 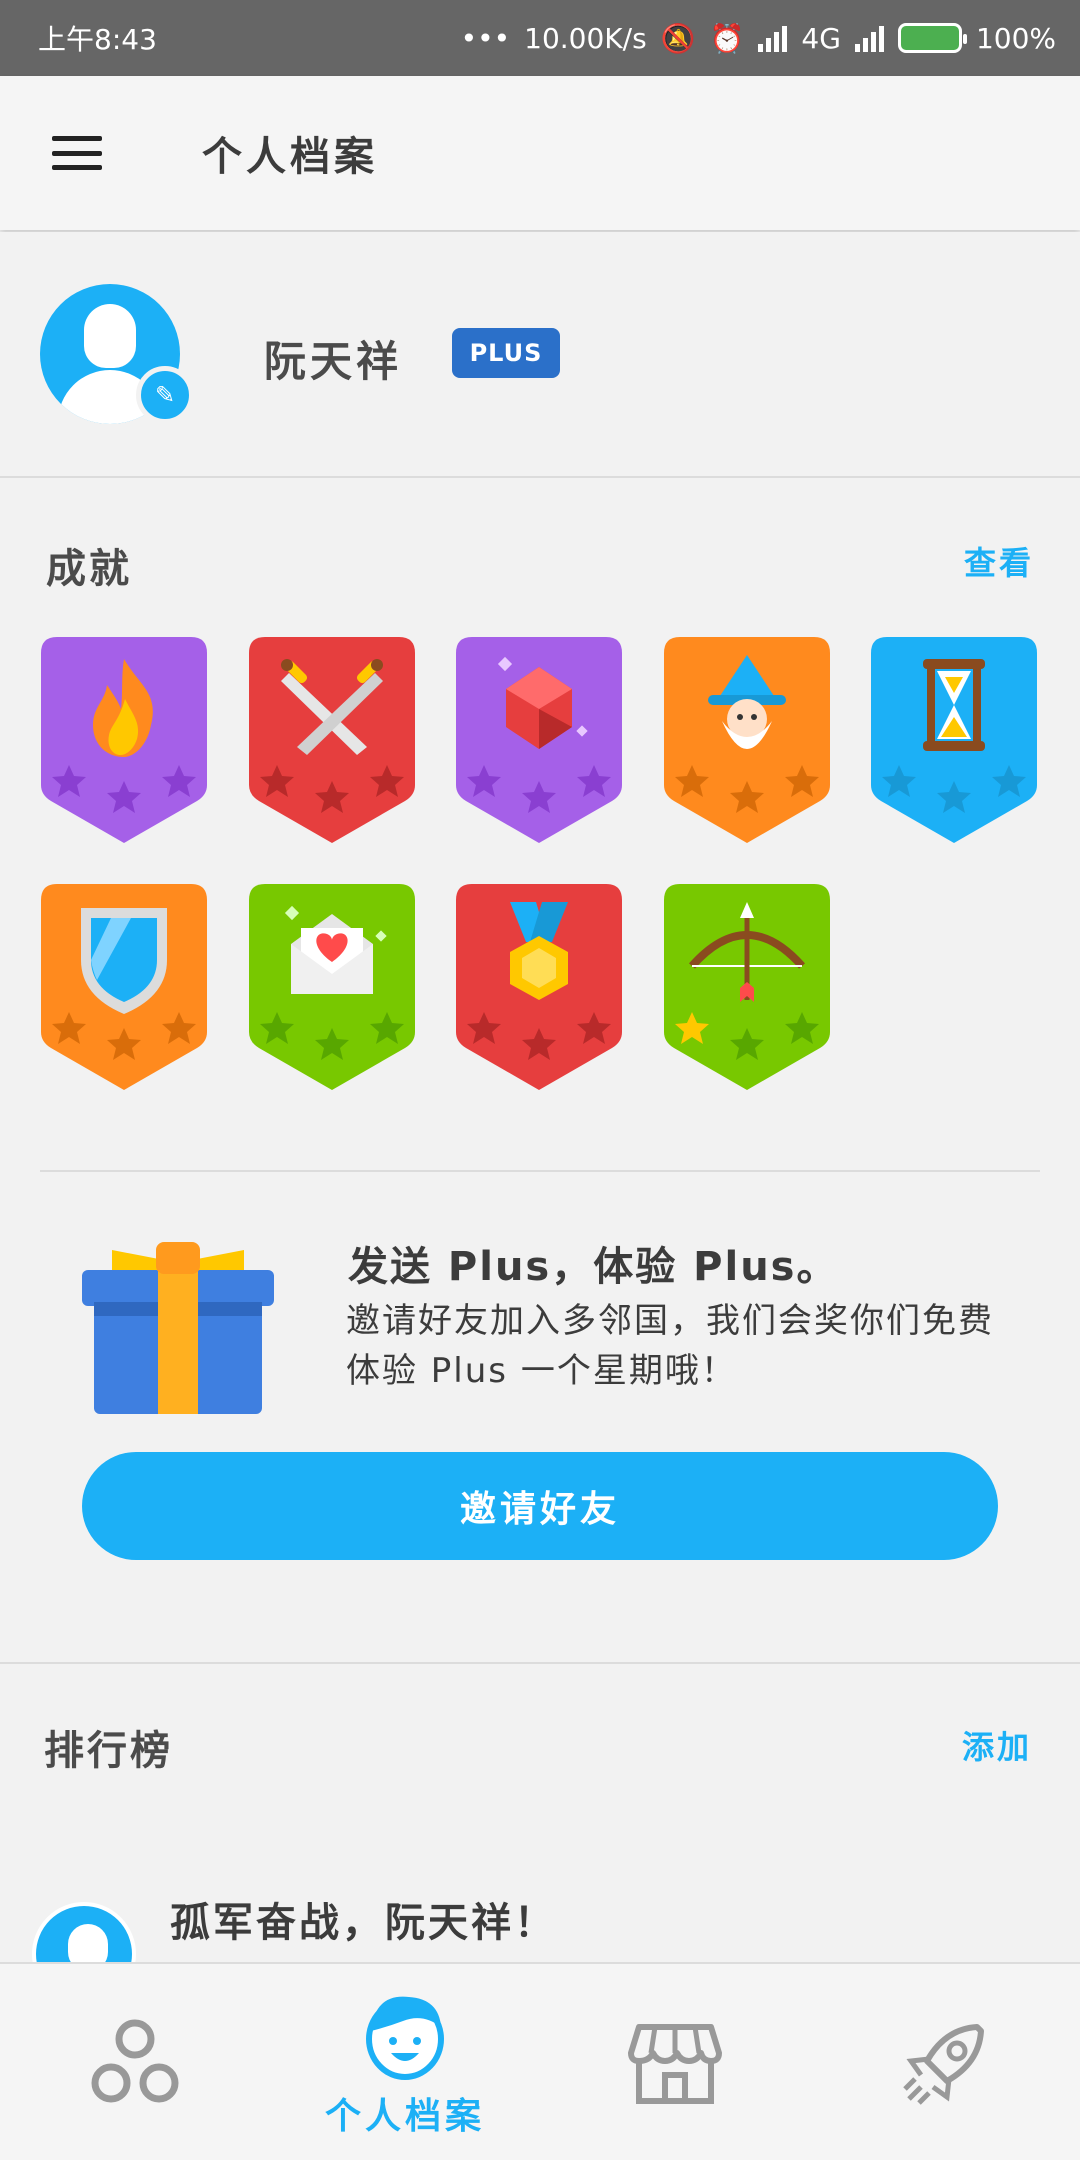 I want to click on nav-rocket, so click(x=945, y=2062).